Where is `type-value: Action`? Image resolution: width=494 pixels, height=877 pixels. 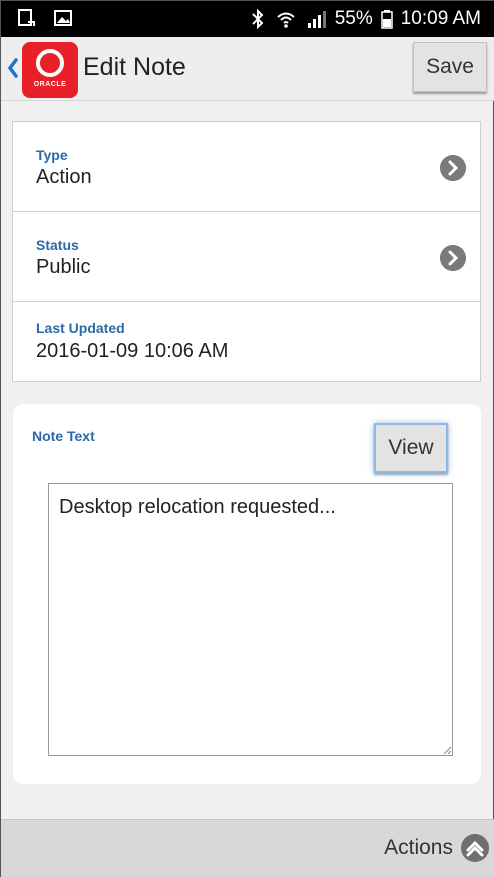
type-value: Action is located at coordinates (64, 177).